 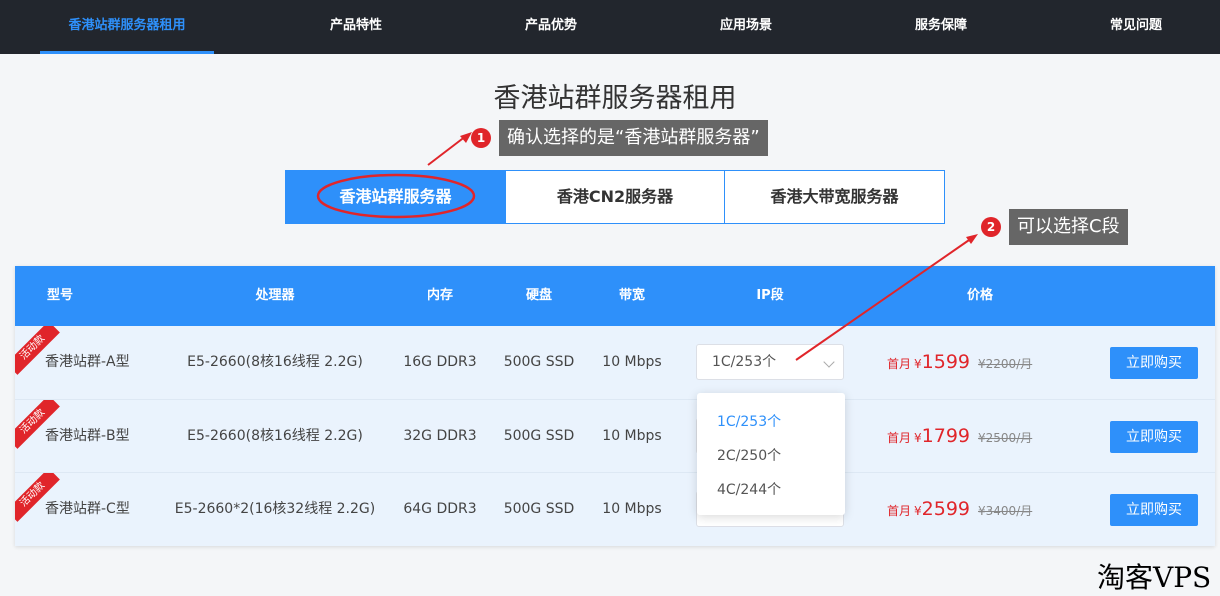 I want to click on callout-step-1: 确认选择的是“香港站群服务器”, so click(x=633, y=138).